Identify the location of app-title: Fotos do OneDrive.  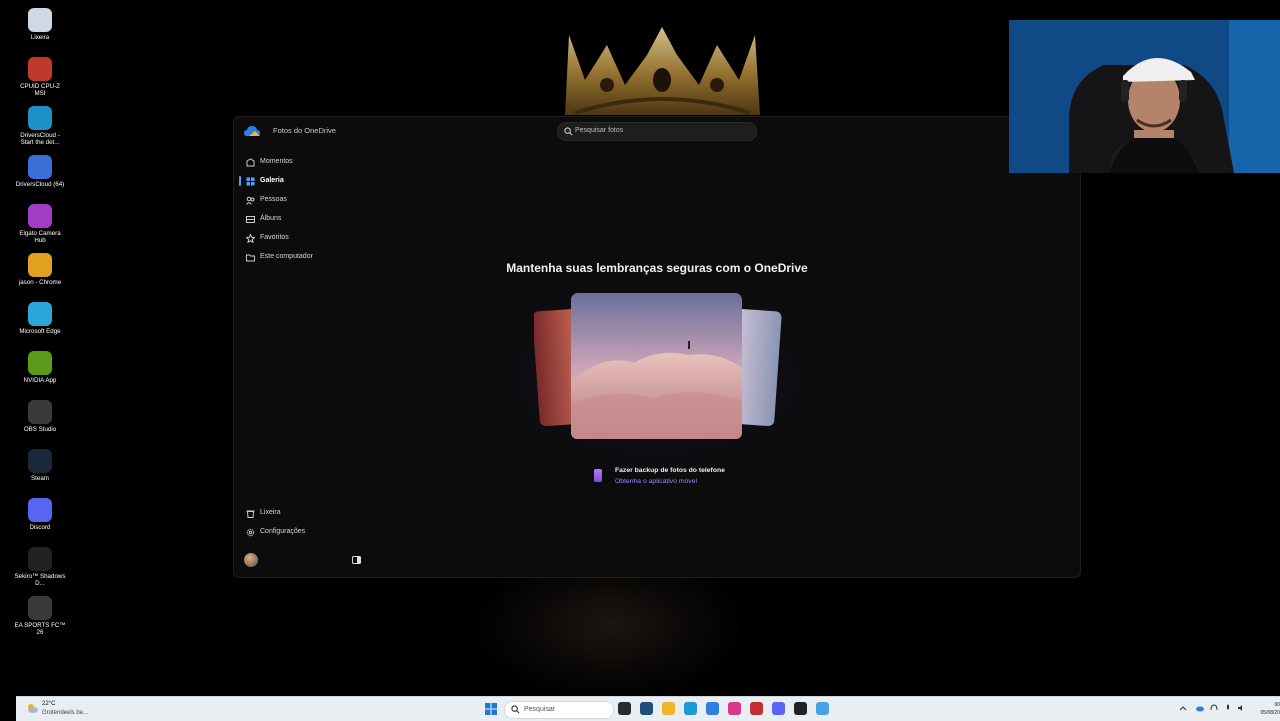
(304, 130).